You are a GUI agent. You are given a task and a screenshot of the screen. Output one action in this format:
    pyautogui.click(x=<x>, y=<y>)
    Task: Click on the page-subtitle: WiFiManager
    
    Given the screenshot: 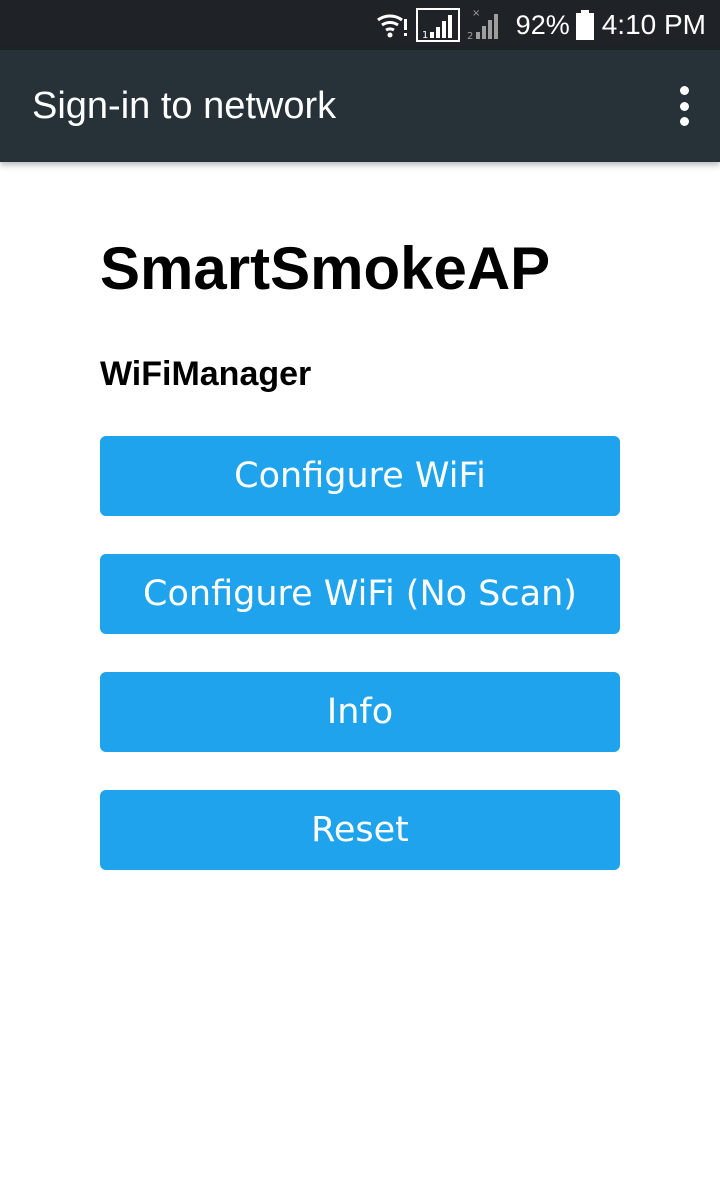 What is the action you would take?
    pyautogui.click(x=206, y=374)
    